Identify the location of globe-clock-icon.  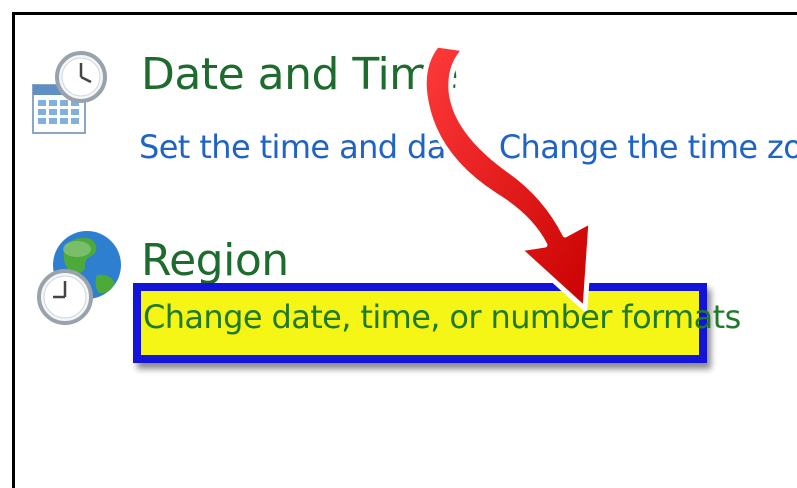
(80, 282).